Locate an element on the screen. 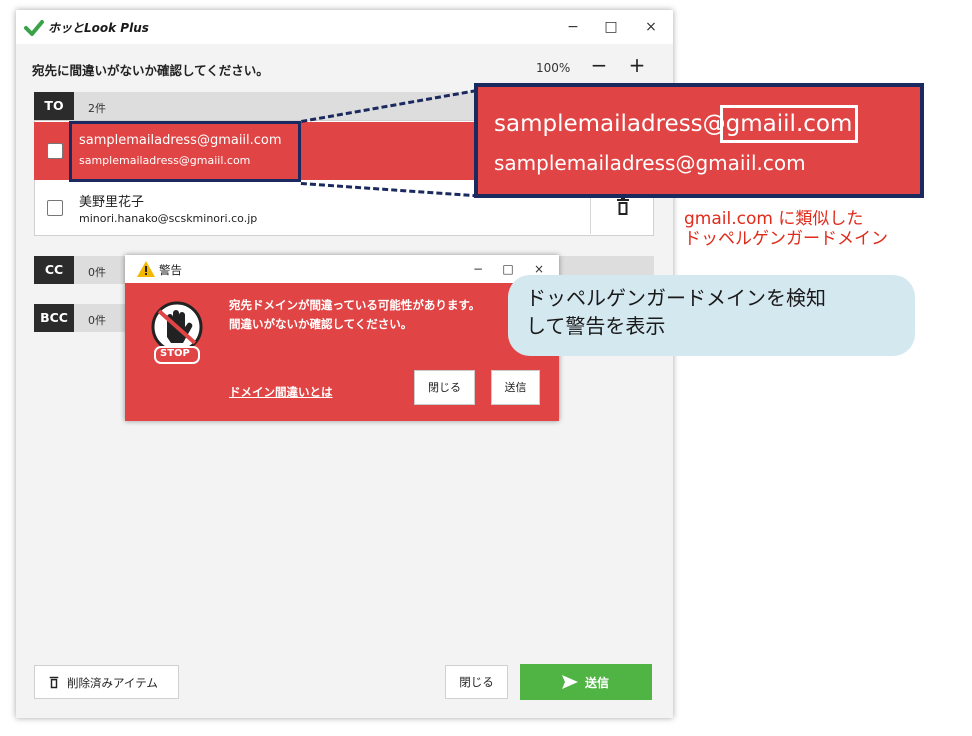  warning-message-line2: 間違いがないか確認してください。 is located at coordinates (321, 324).